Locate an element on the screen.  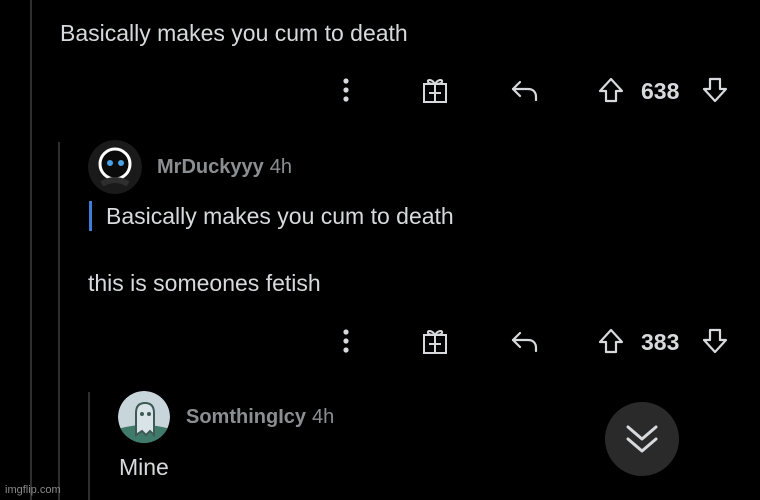
quote-bar is located at coordinates (90, 216).